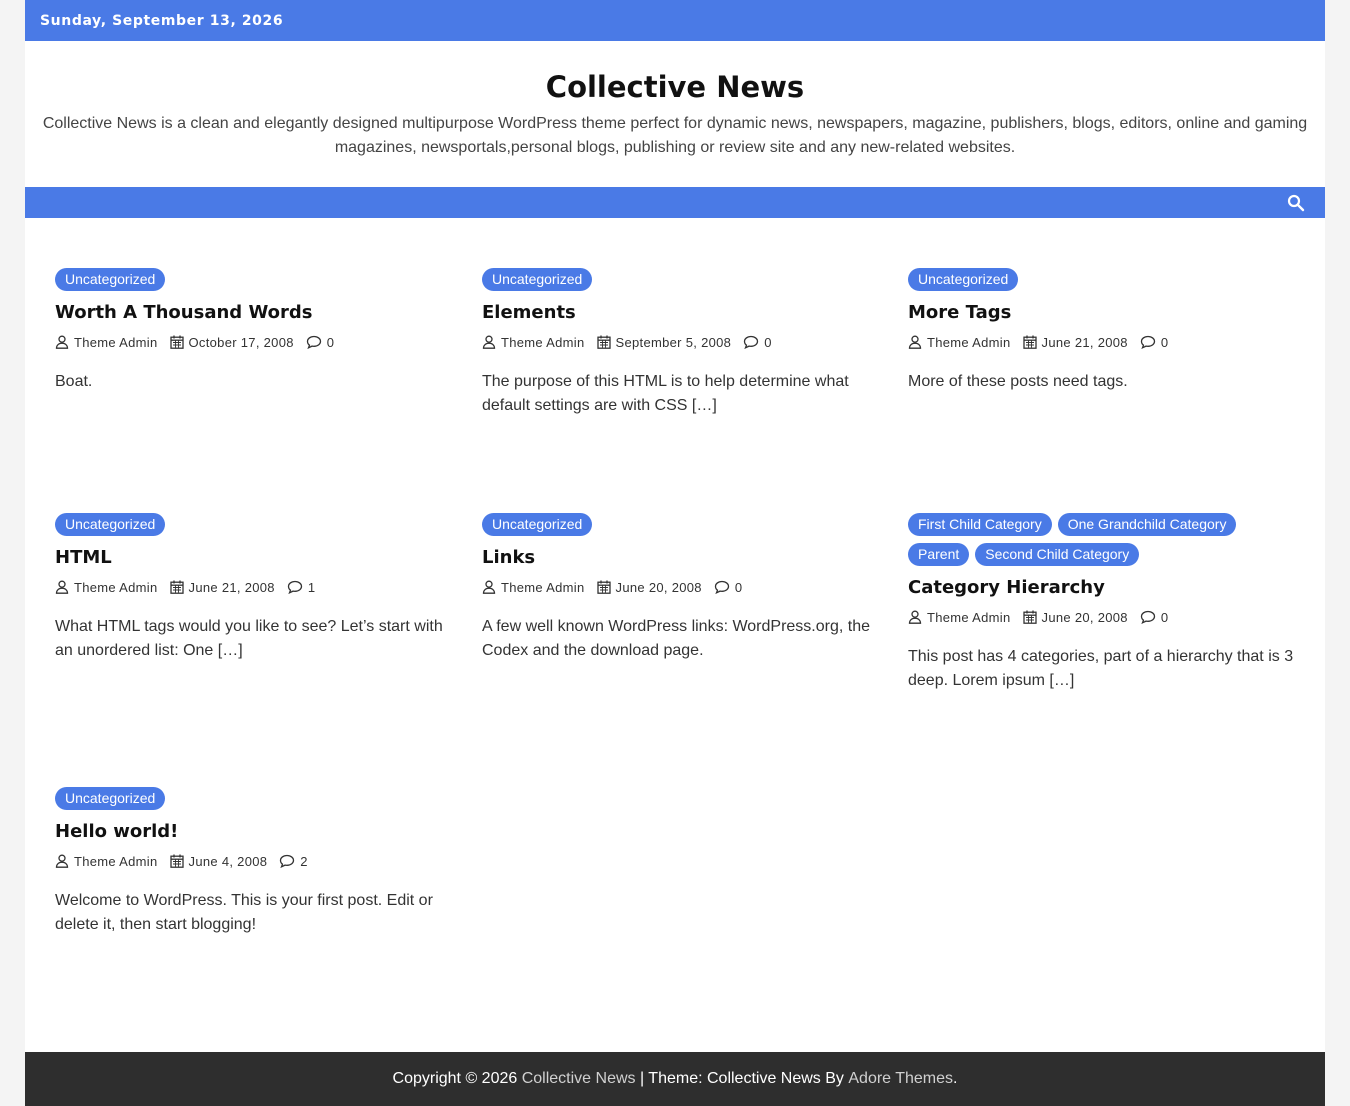 The height and width of the screenshot is (1106, 1350). I want to click on post-meta: Theme Admin June 21, 2008 0, so click(1103, 342).